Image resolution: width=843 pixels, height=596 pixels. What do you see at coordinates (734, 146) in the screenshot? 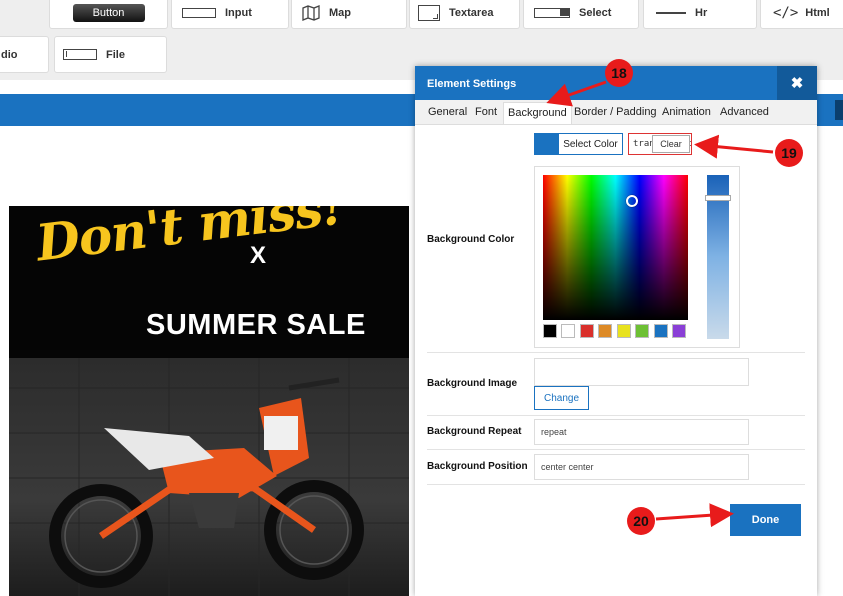
I see `arrow-to-clear-button` at bounding box center [734, 146].